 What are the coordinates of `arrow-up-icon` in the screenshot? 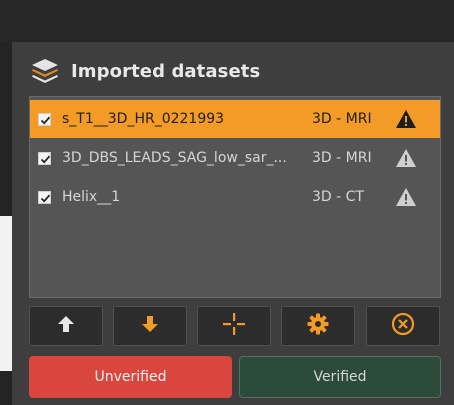 It's located at (66, 326).